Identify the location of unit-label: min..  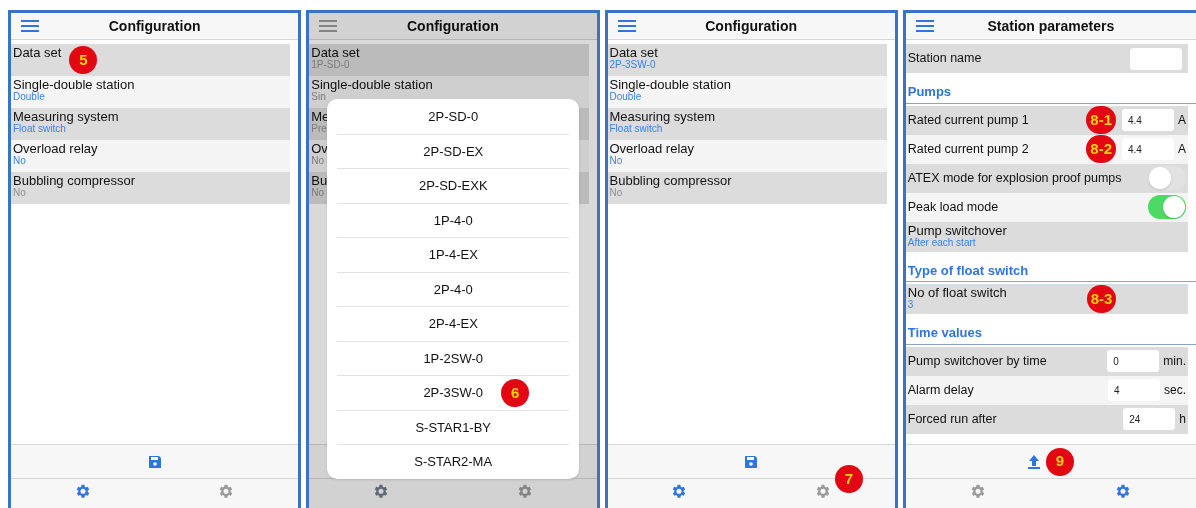
(1174, 361).